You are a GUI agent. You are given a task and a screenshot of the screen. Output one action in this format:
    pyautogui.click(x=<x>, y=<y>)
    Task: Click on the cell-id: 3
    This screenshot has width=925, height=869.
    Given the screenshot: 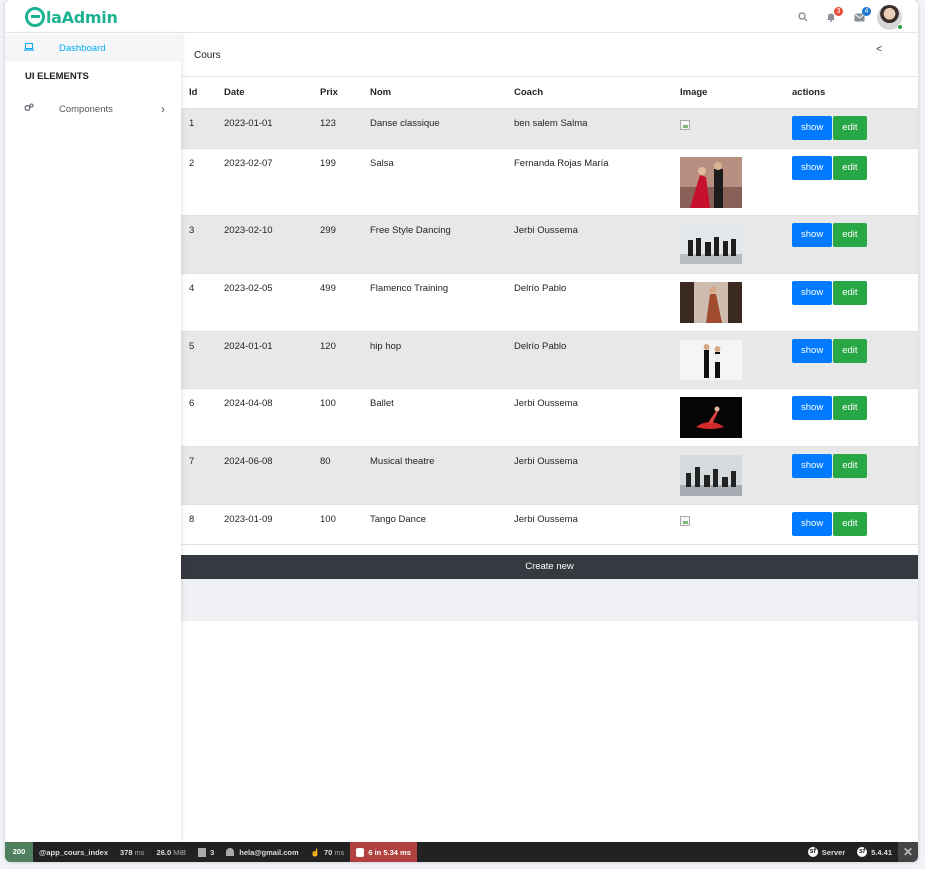 What is the action you would take?
    pyautogui.click(x=198, y=244)
    